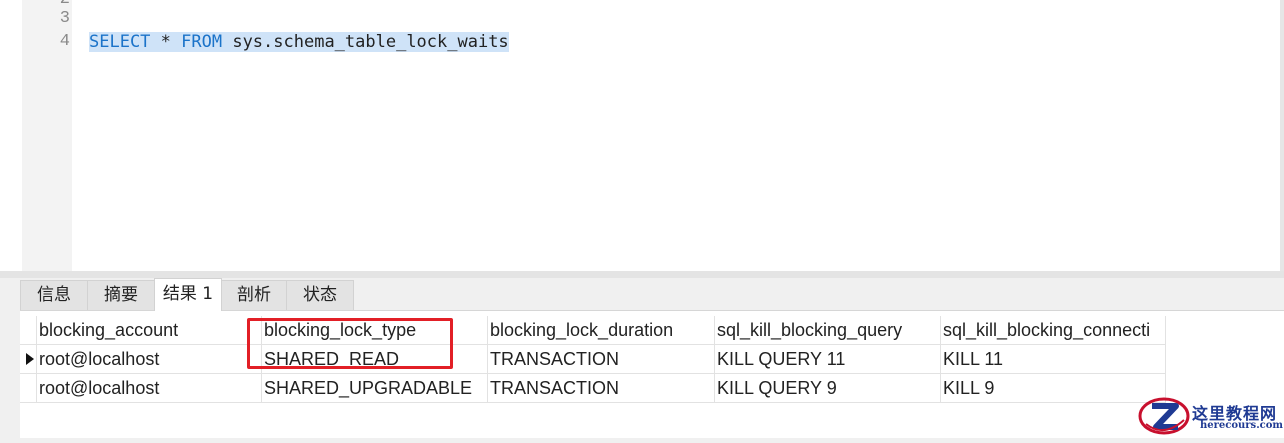  Describe the element at coordinates (1164, 416) in the screenshot. I see `watermark-logo-icon` at that location.